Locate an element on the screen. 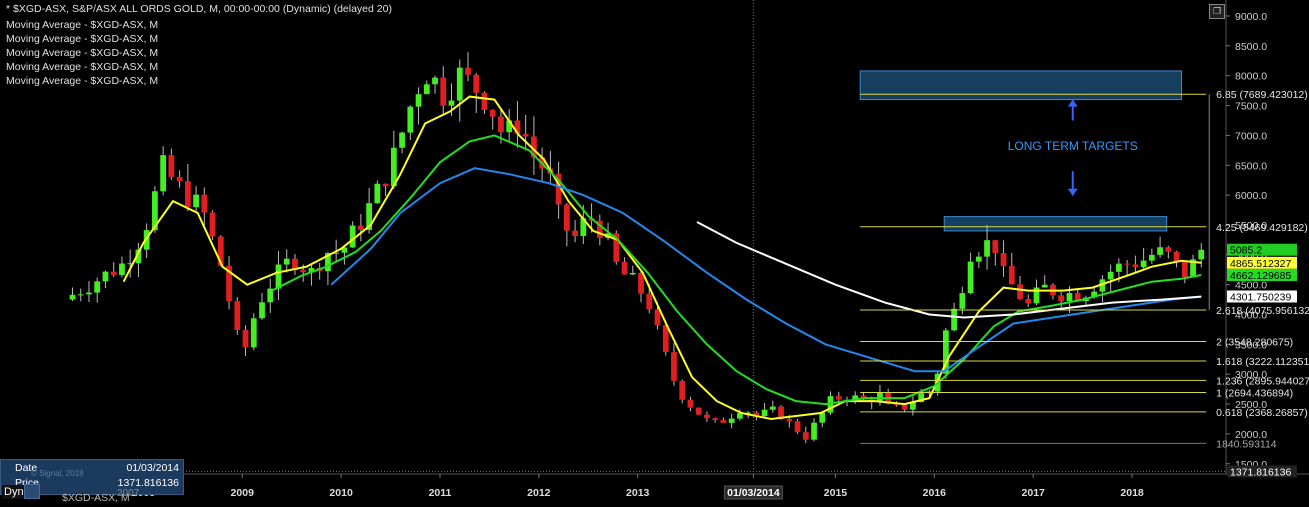 This screenshot has height=507, width=1309. y-tick-label: 8000.0 is located at coordinates (1251, 77).